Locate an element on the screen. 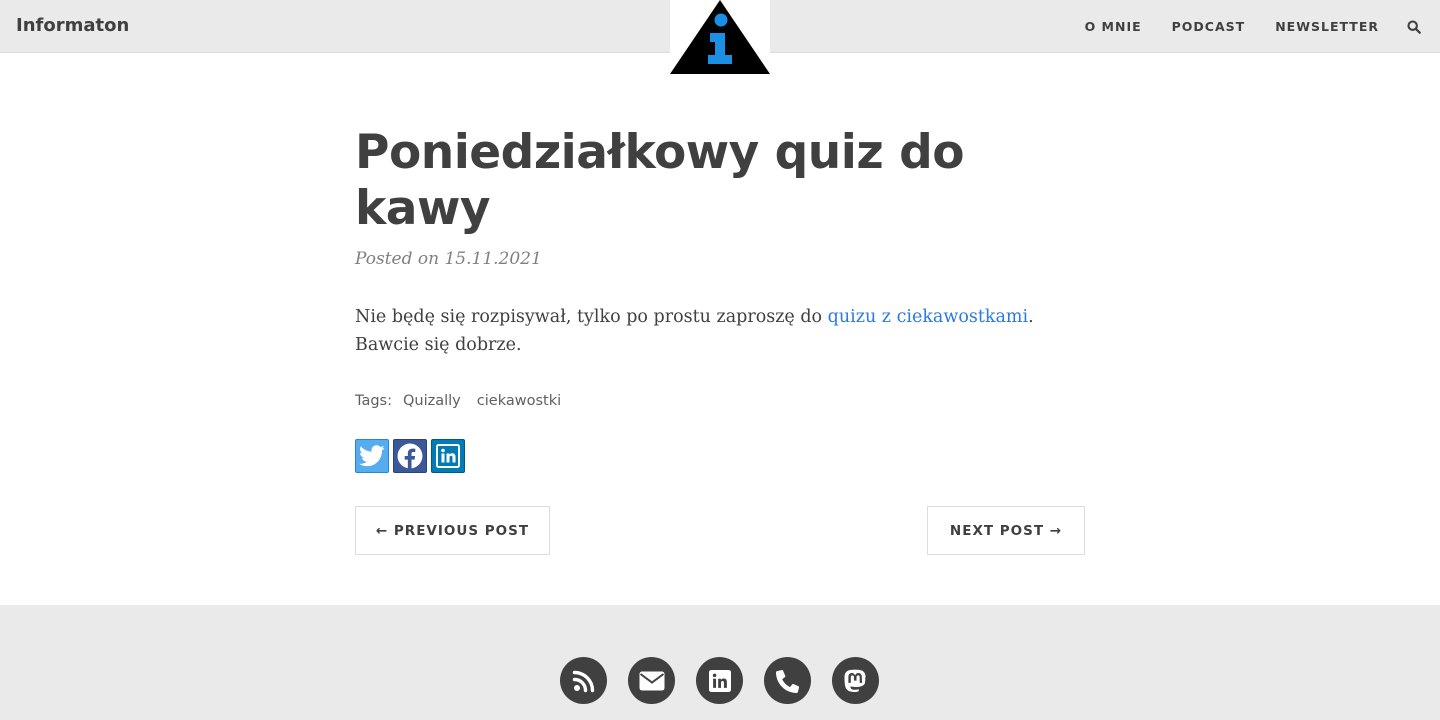 The width and height of the screenshot is (1440, 720). tag-ciekawostki: ciekawostki is located at coordinates (519, 401).